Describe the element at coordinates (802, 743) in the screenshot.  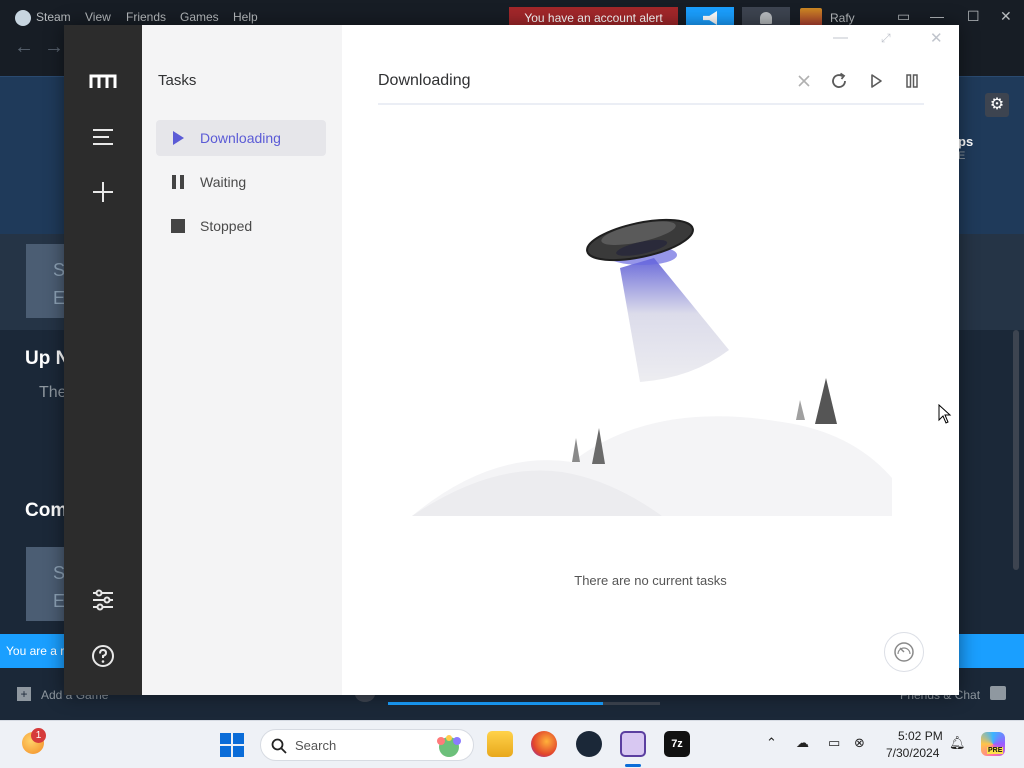
I see `cloud-offline-icon: ☁` at that location.